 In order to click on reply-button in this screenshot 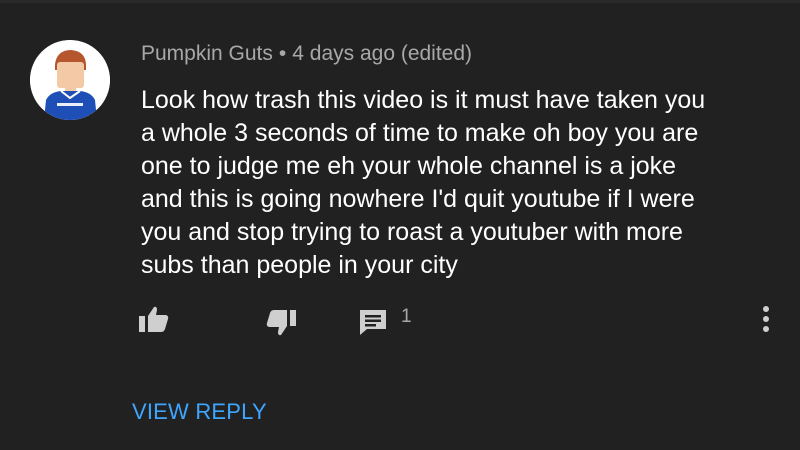, I will do `click(373, 324)`.